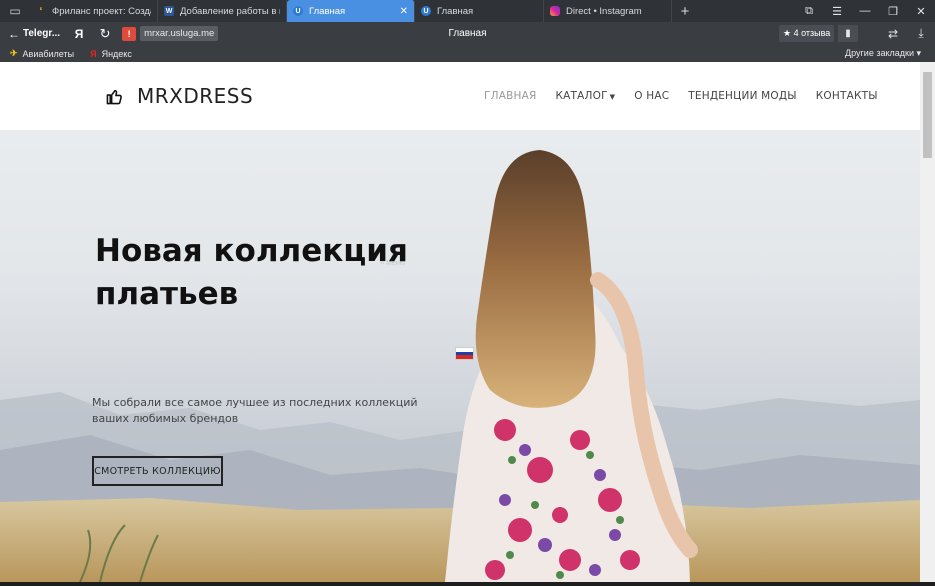 The image size is (935, 586). Describe the element at coordinates (101, 11) in the screenshot. I see `tab-label: Фриланс проект: Создать` at that location.